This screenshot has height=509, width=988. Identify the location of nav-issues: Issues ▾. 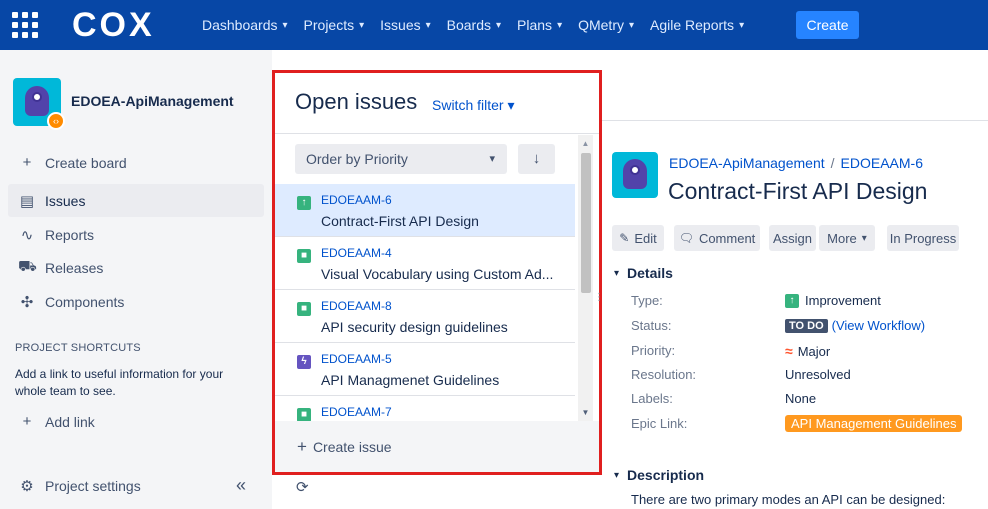
(405, 25).